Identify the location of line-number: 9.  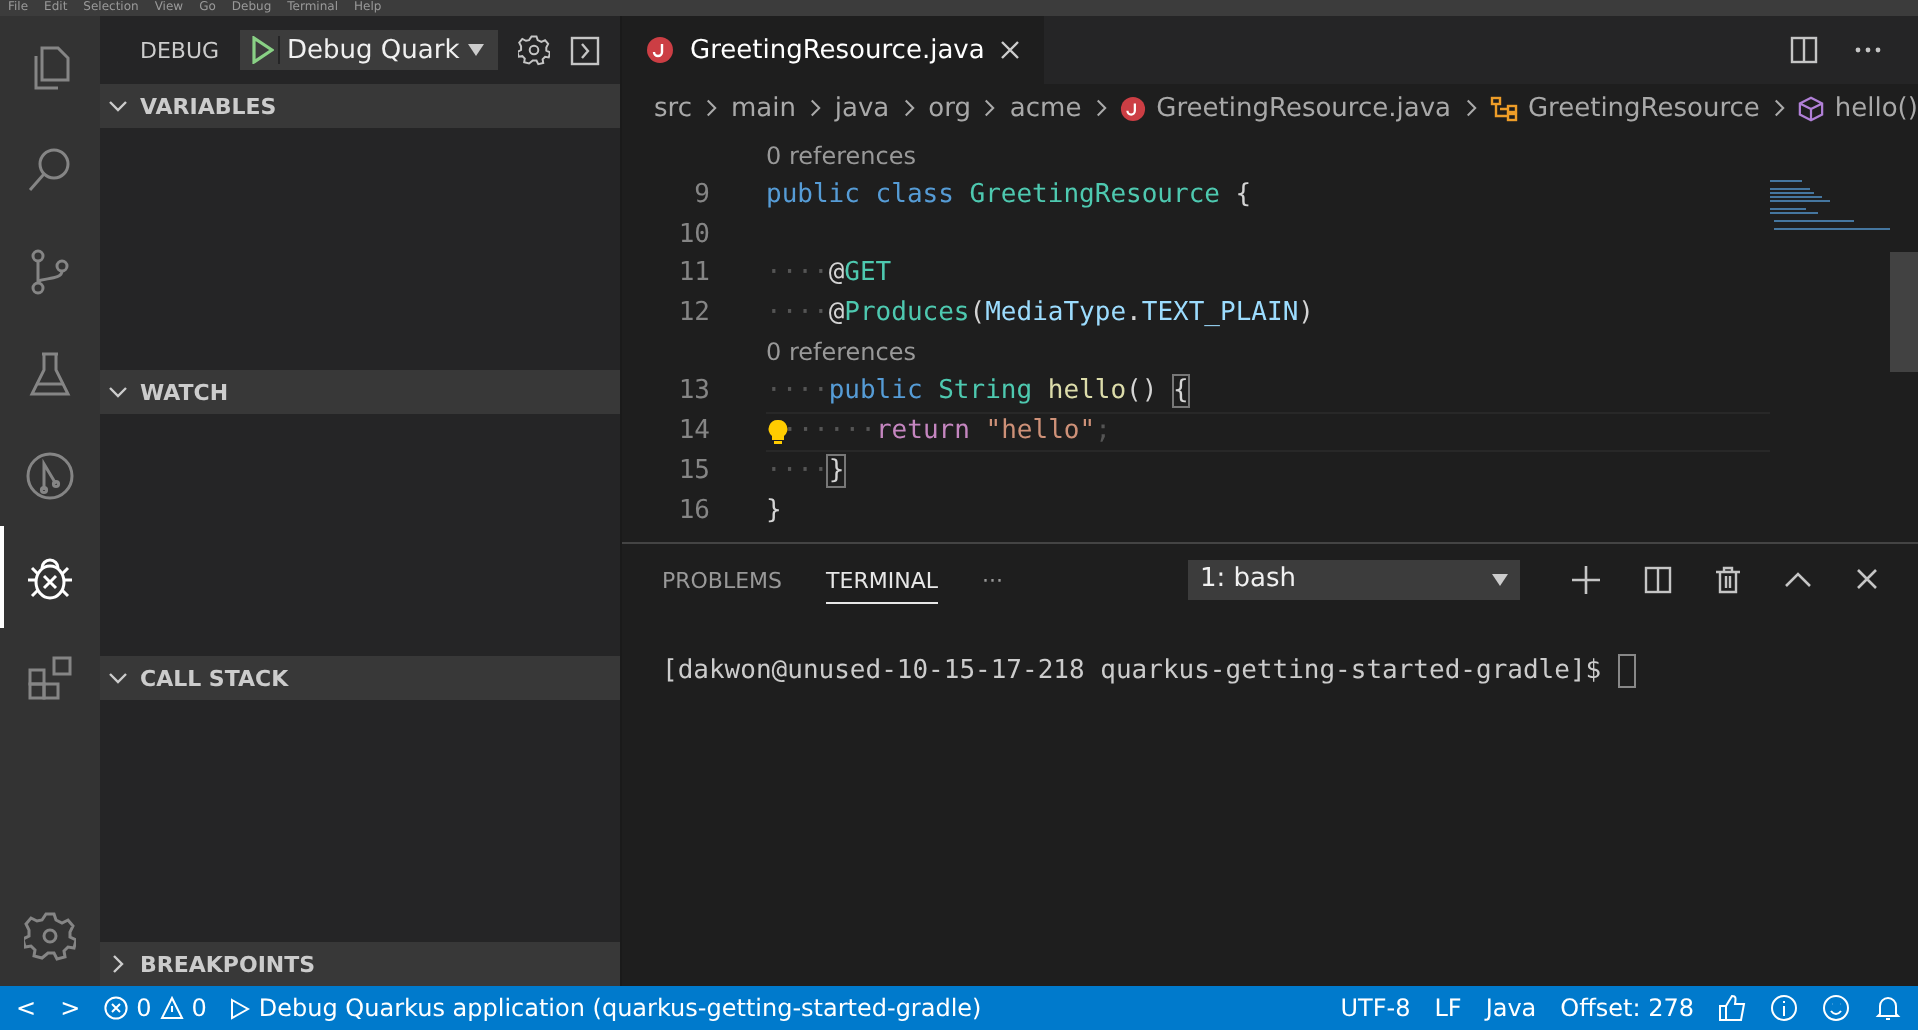
(701, 195).